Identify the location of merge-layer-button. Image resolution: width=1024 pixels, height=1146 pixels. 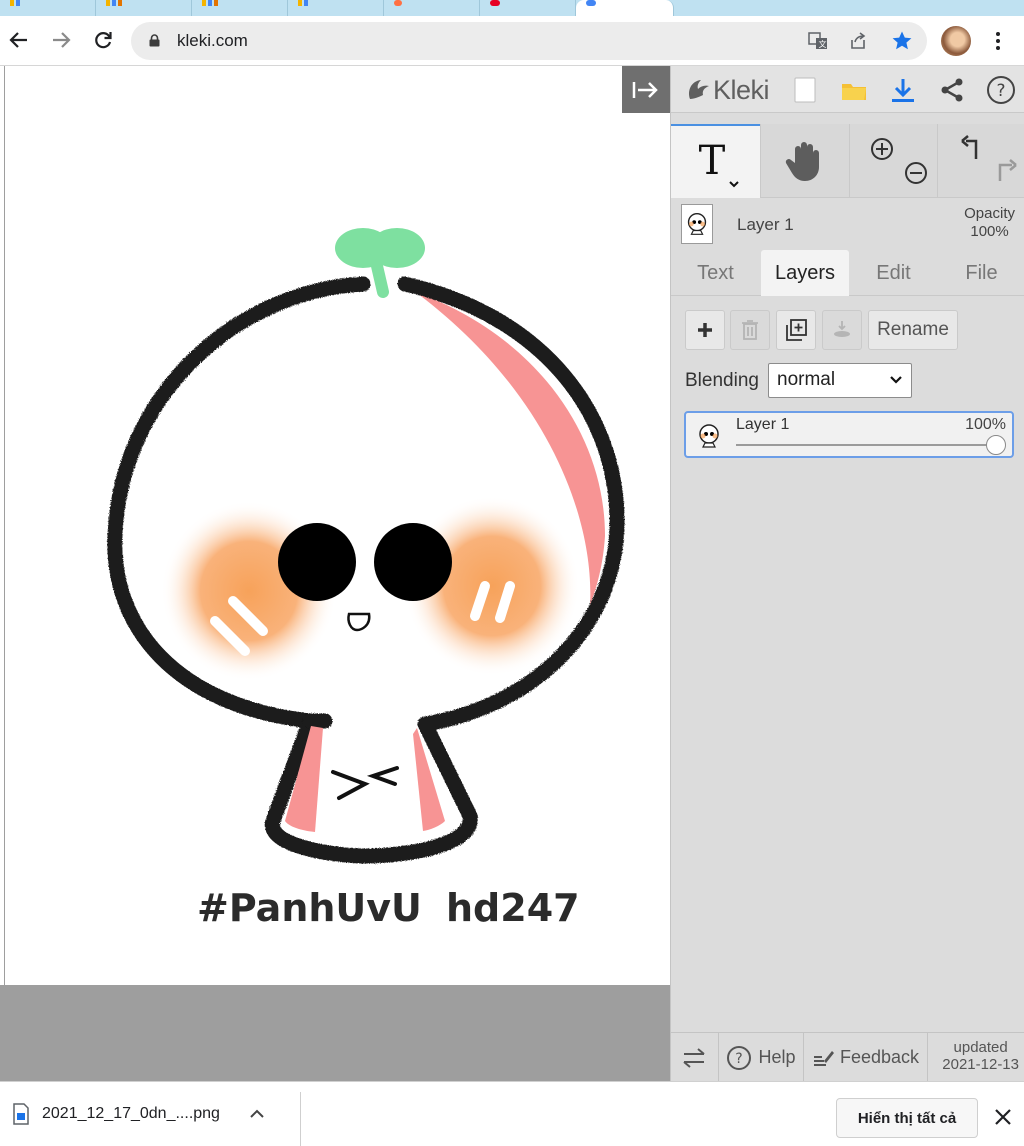
(842, 330).